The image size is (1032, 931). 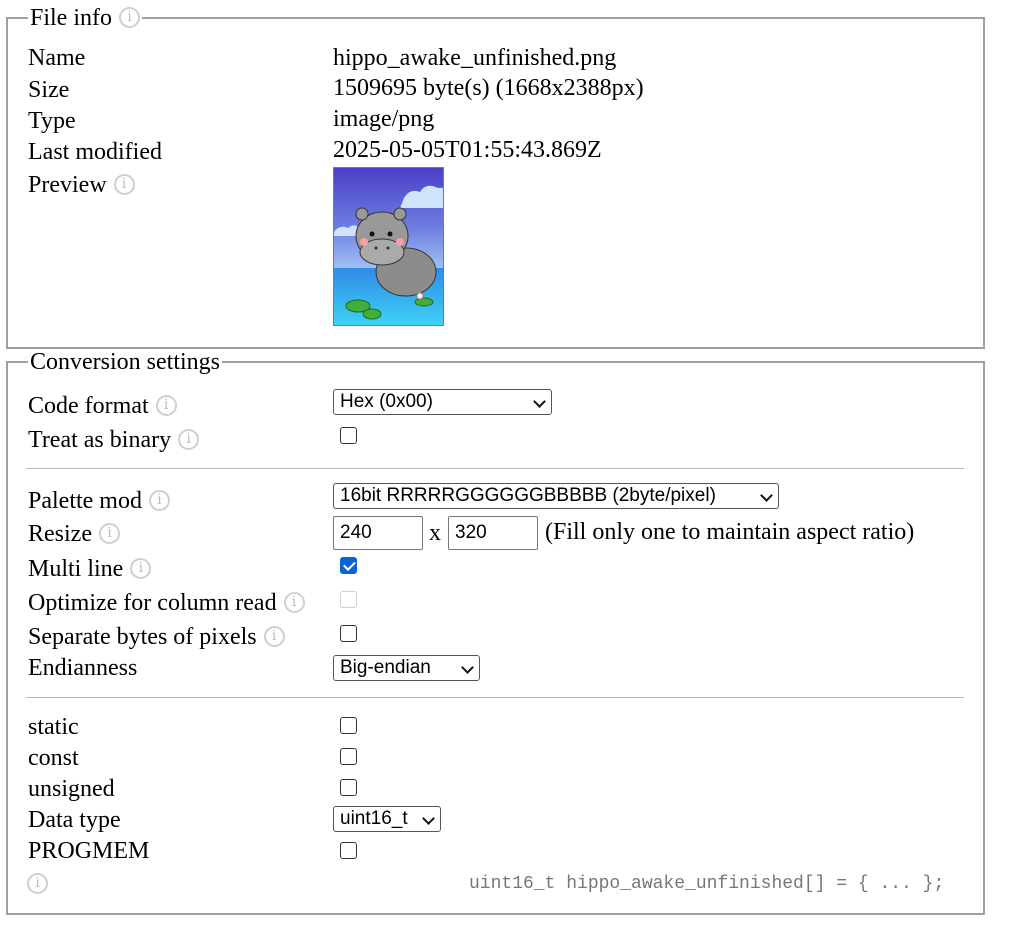 I want to click on size-label: Size, so click(x=49, y=90).